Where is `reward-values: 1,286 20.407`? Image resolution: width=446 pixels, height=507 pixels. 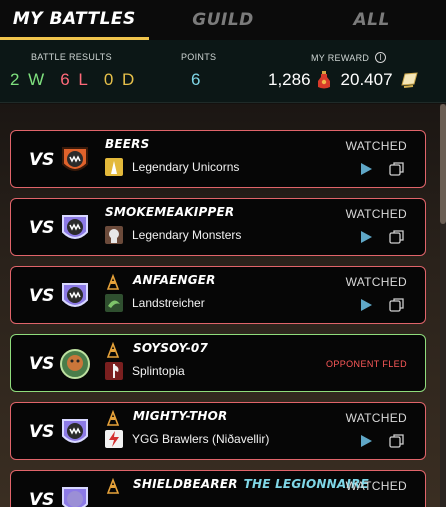 reward-values: 1,286 20.407 is located at coordinates (343, 80).